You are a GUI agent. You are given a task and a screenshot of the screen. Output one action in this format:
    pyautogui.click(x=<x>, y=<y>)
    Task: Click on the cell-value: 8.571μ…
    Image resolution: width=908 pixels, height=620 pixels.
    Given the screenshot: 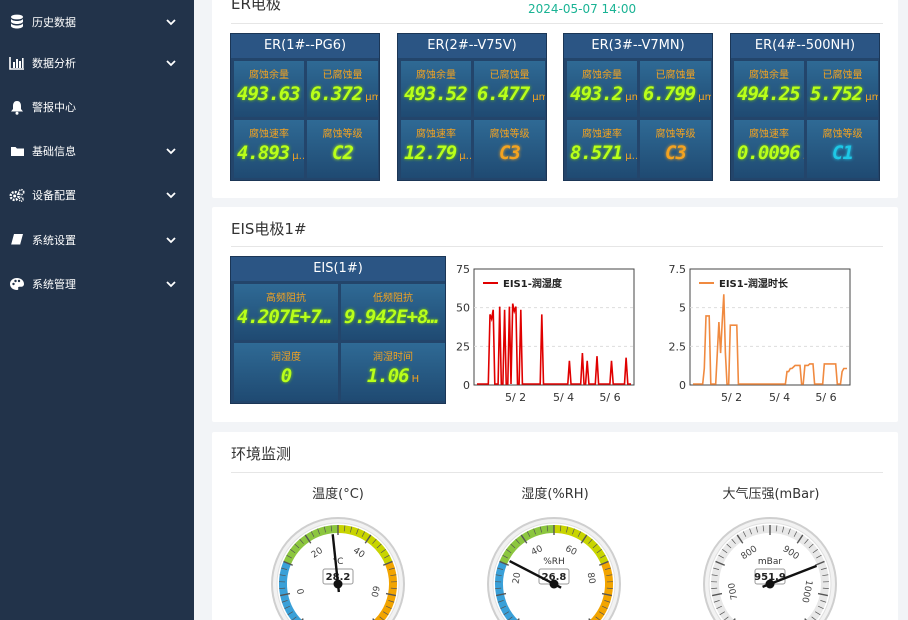 What is the action you would take?
    pyautogui.click(x=603, y=153)
    